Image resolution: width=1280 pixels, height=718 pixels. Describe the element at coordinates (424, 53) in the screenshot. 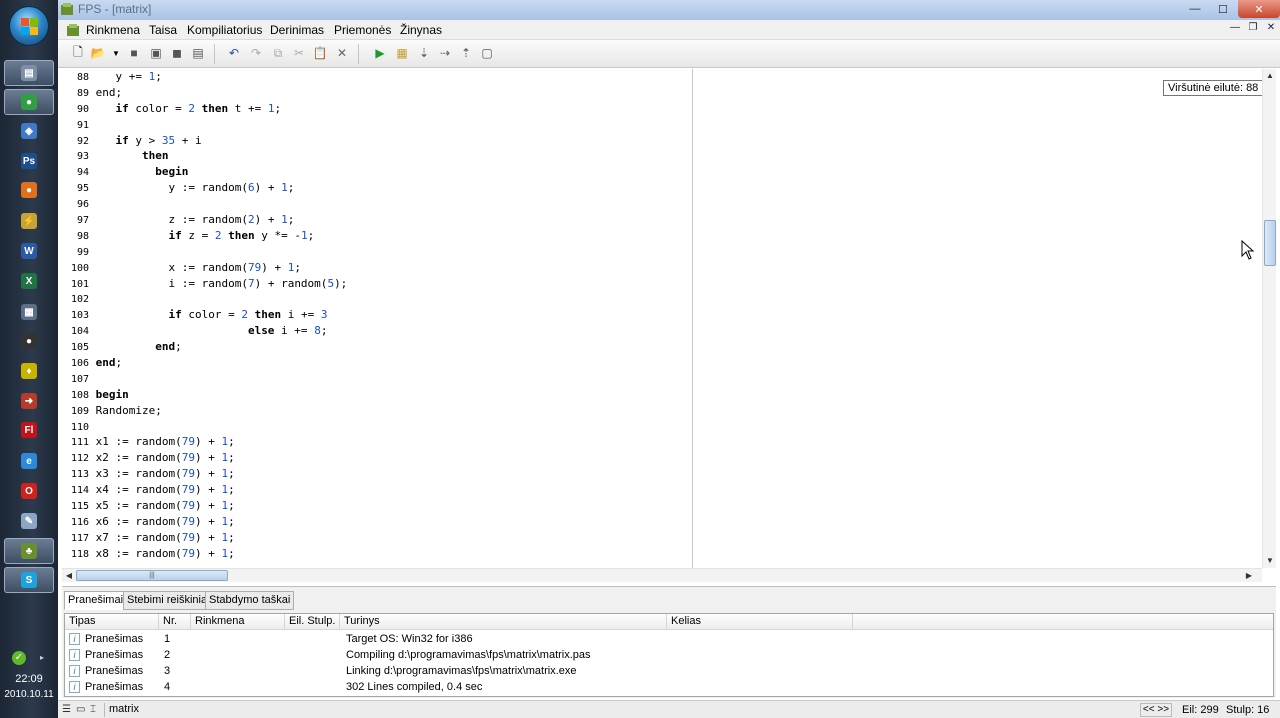

I see `step-into-icon: ⇣` at that location.